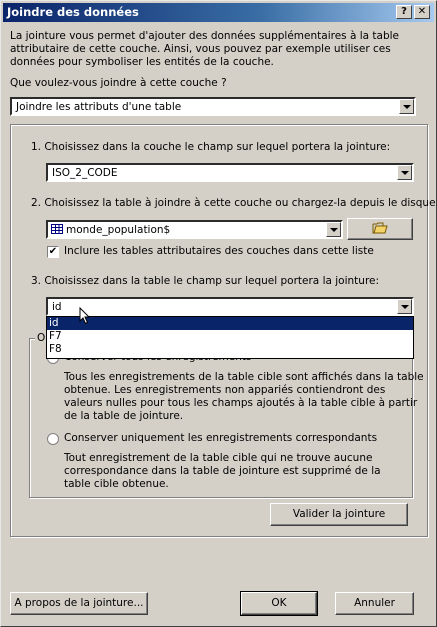  Describe the element at coordinates (279, 603) in the screenshot. I see `ok-button: OK` at that location.